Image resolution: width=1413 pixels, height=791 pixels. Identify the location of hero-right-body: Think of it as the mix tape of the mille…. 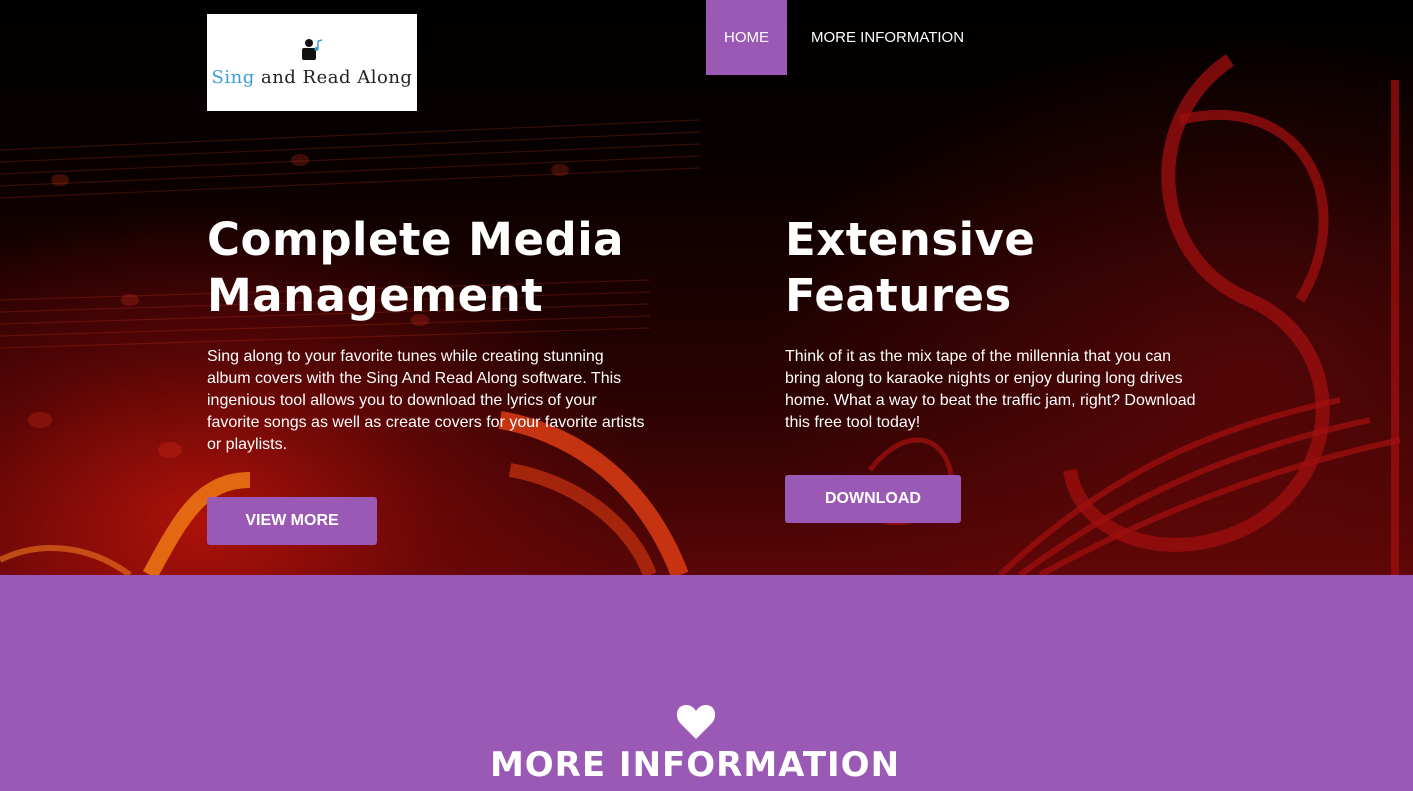
(990, 389).